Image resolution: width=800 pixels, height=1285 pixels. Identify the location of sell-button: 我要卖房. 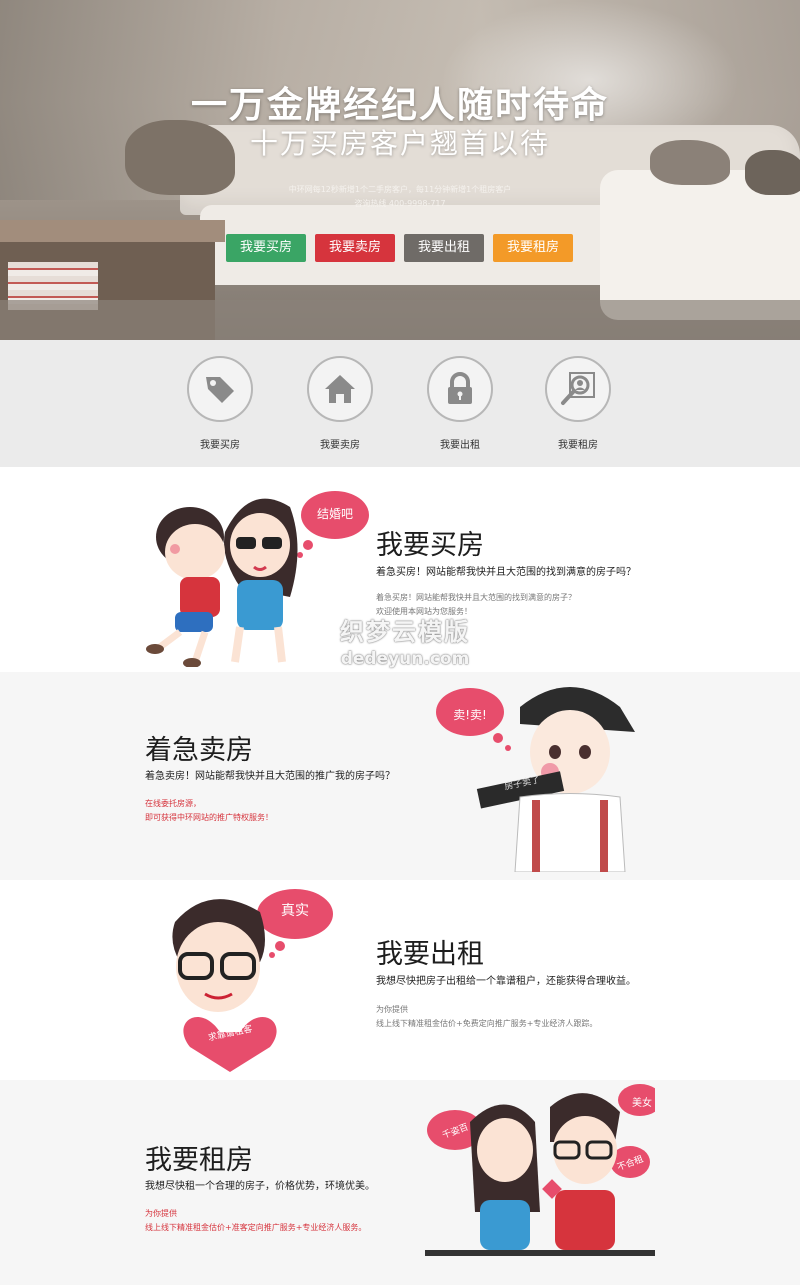
(355, 248).